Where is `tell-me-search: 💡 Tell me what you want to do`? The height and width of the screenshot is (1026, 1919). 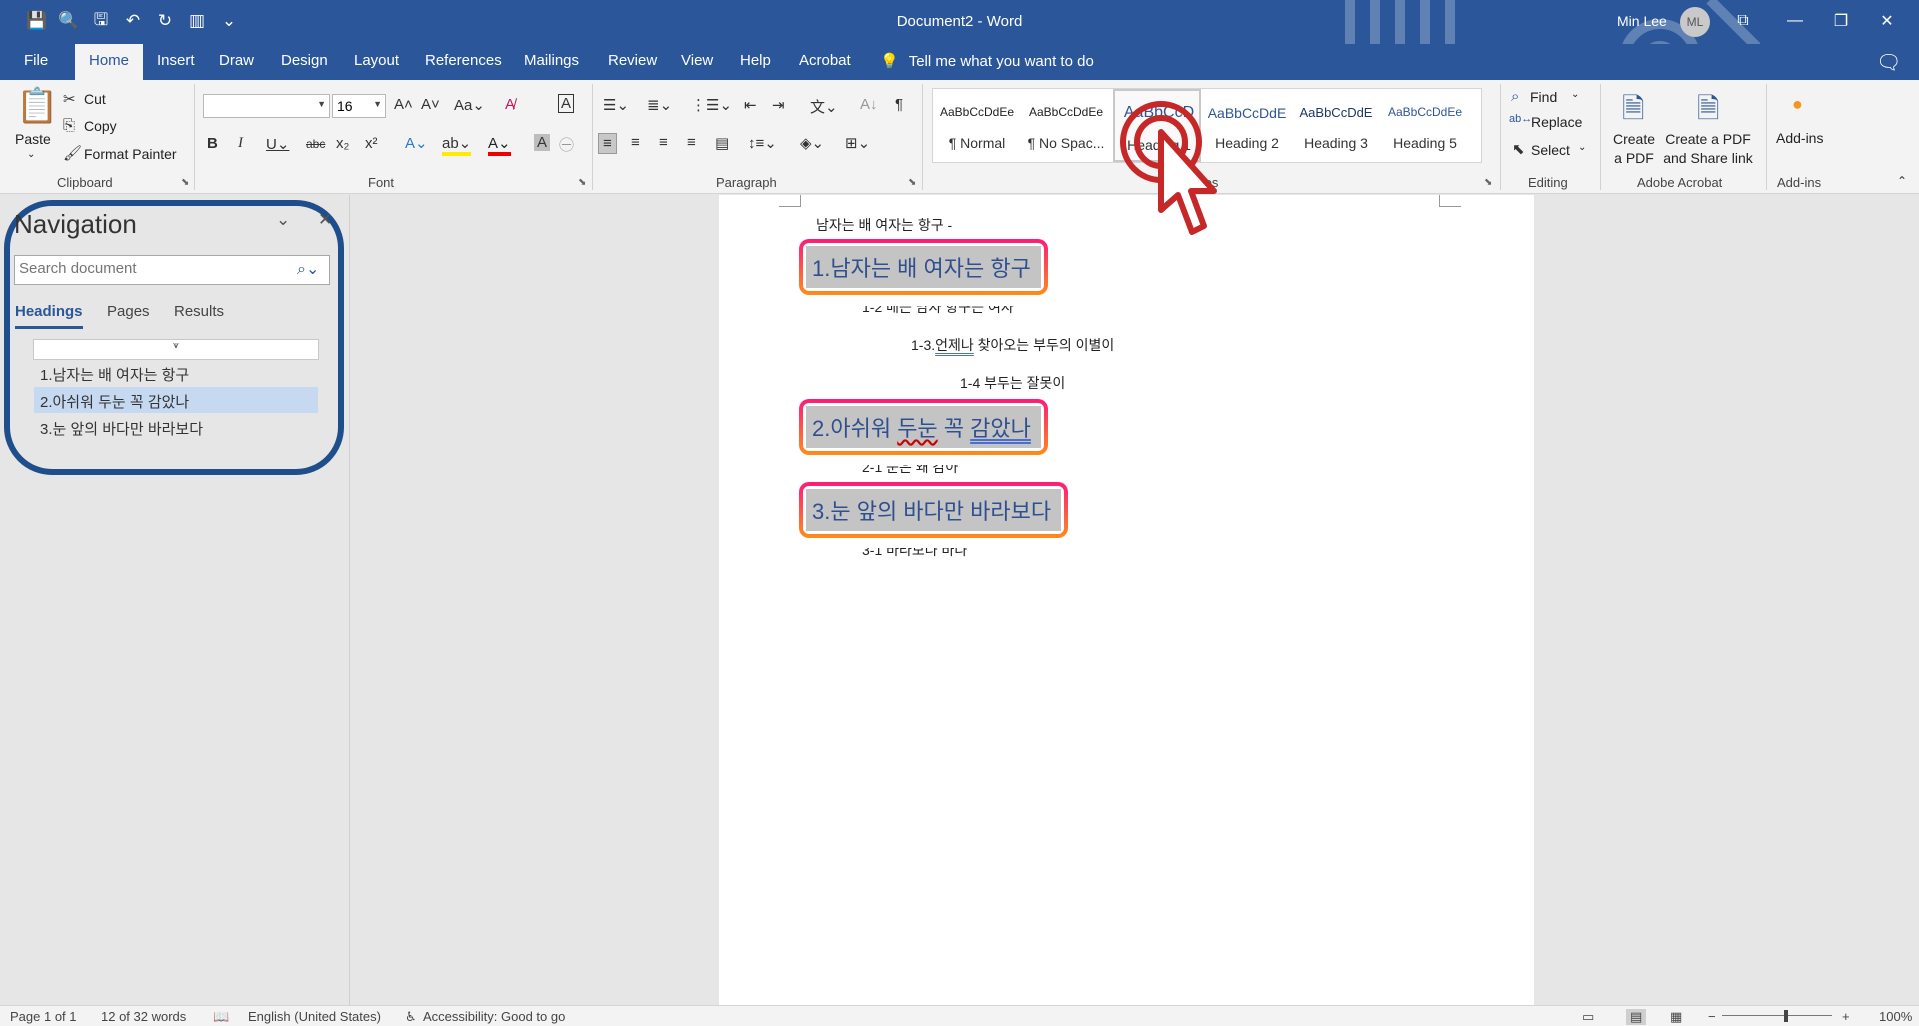 tell-me-search: 💡 Tell me what you want to do is located at coordinates (987, 61).